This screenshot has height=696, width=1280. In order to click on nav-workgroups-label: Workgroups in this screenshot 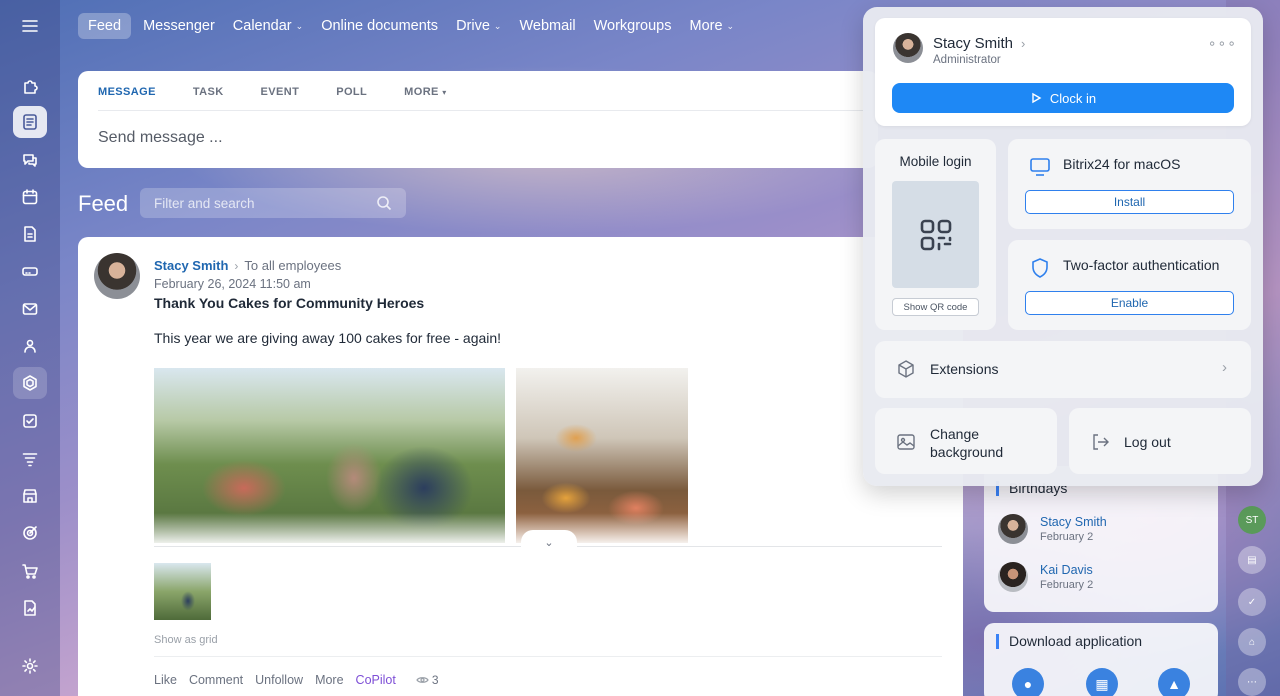, I will do `click(632, 26)`.